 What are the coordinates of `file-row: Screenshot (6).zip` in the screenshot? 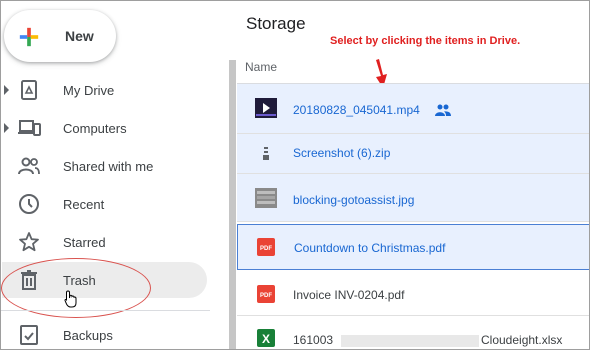 It's located at (413, 154).